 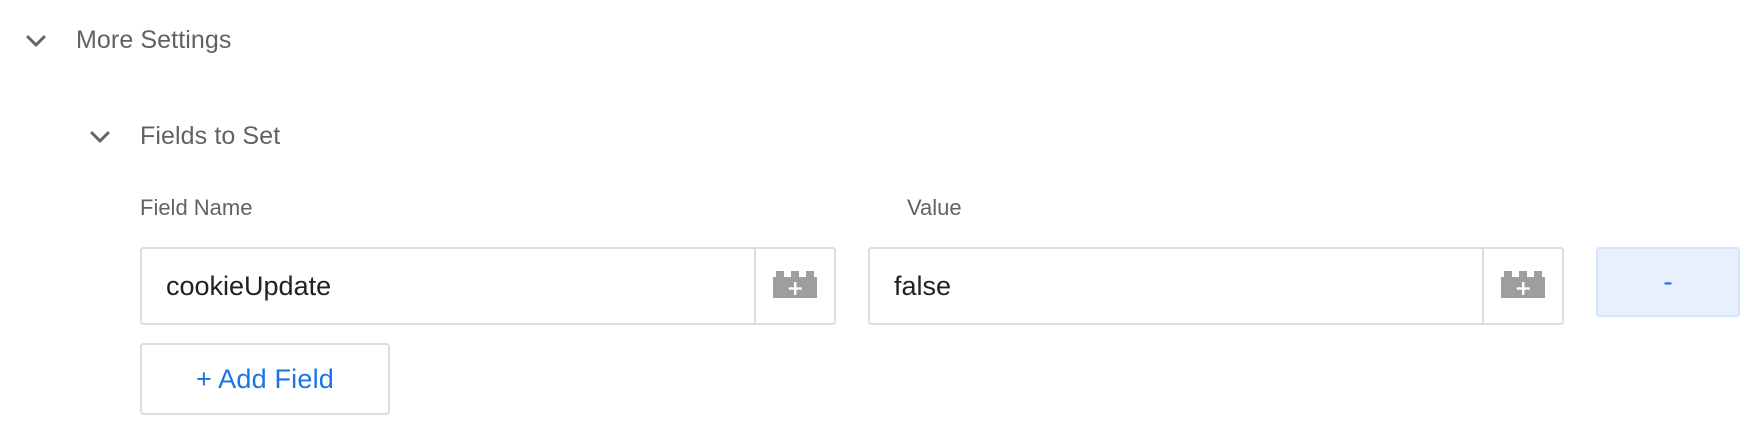 What do you see at coordinates (196, 207) in the screenshot?
I see `field-name-column-label: Field Name` at bounding box center [196, 207].